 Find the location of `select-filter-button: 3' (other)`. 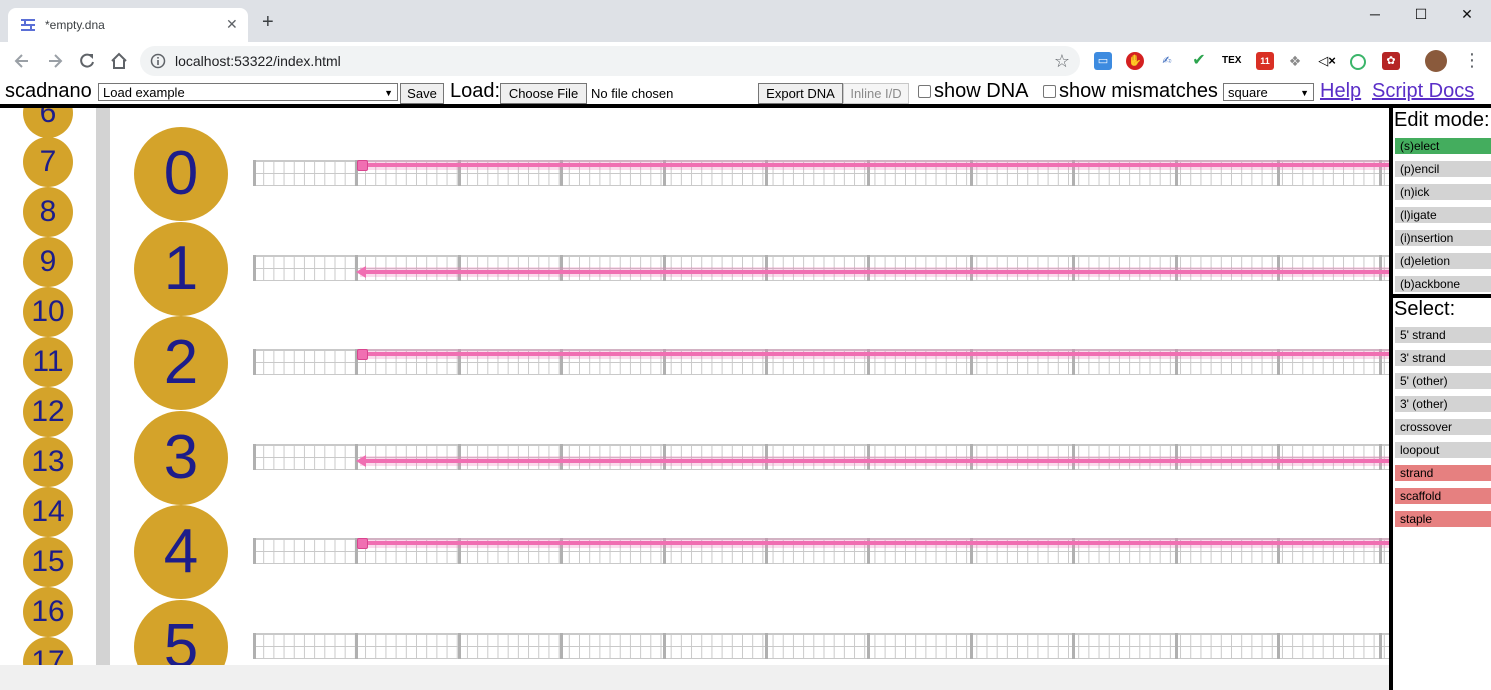

select-filter-button: 3' (other) is located at coordinates (1443, 404).